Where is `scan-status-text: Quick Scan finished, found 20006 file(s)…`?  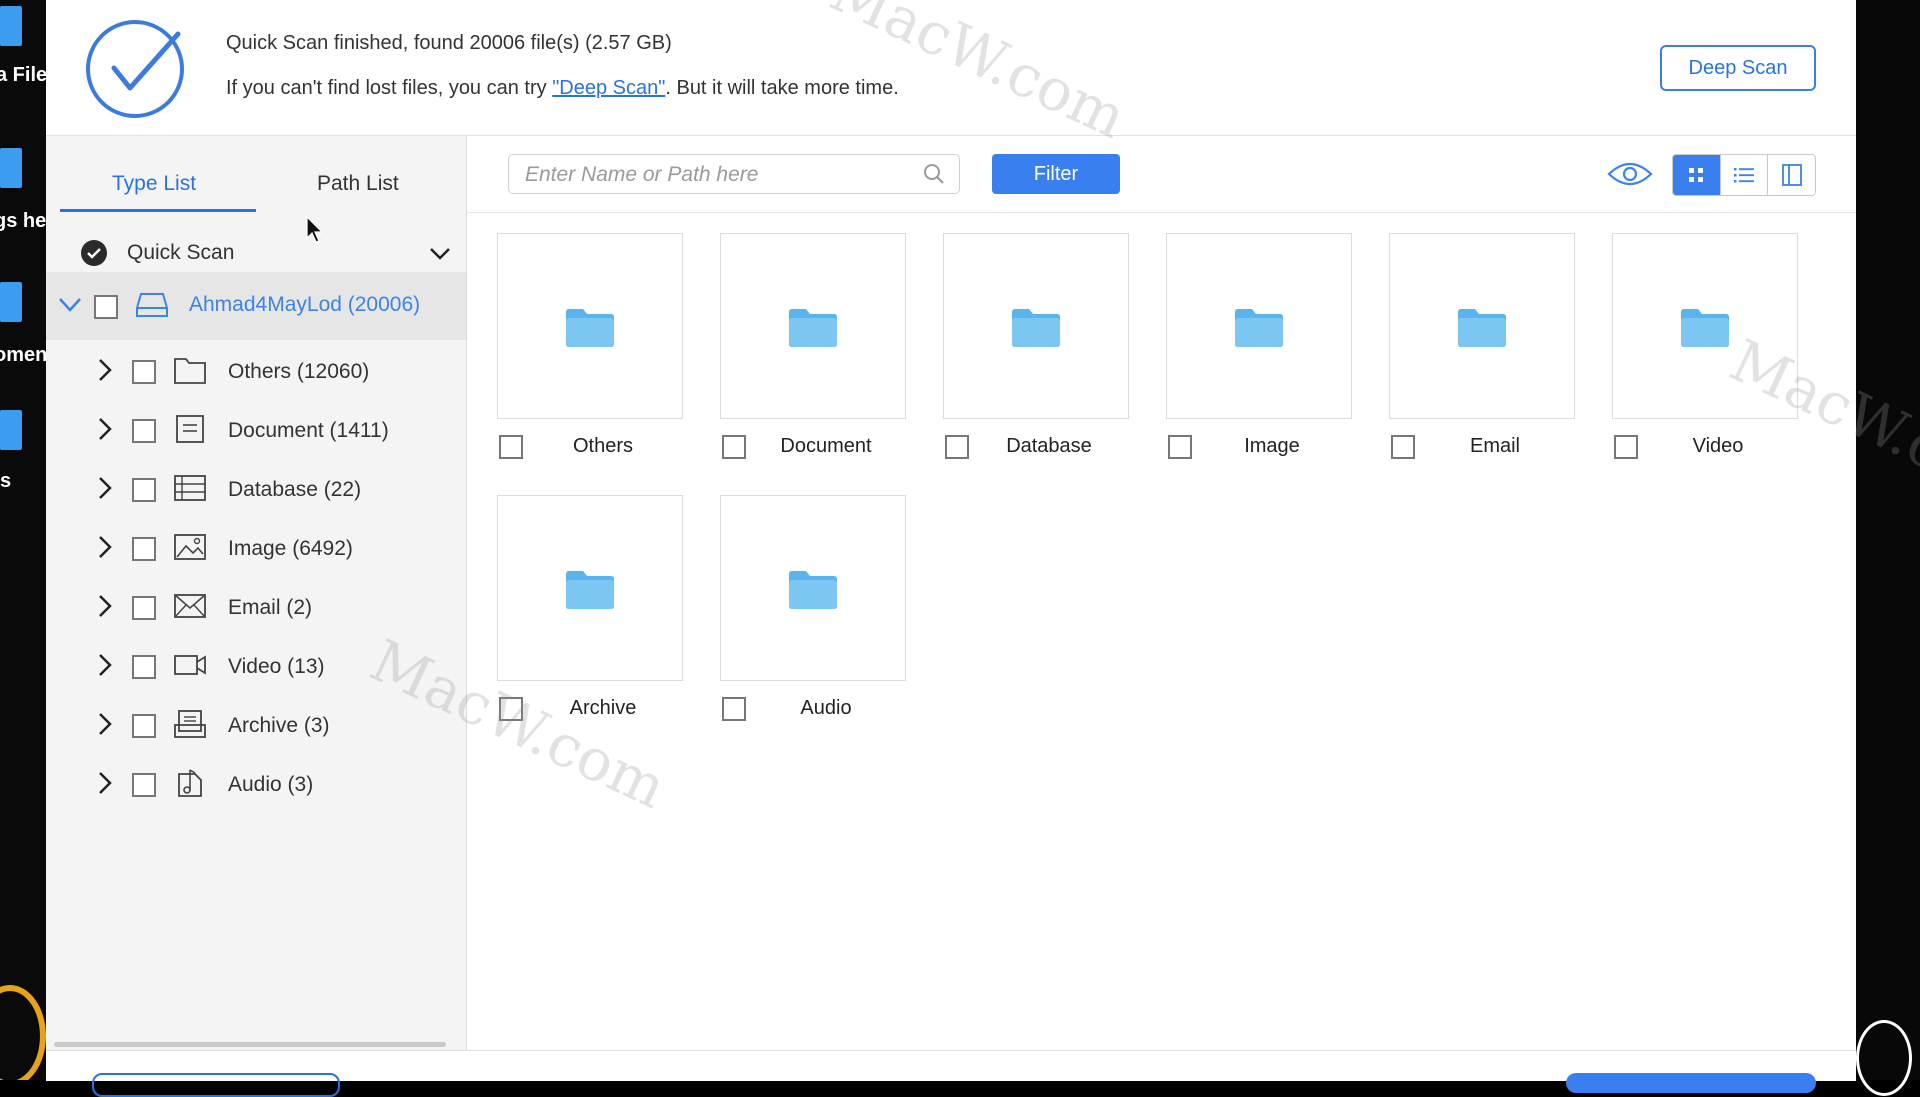
scan-status-text: Quick Scan finished, found 20006 file(s)… is located at coordinates (449, 43).